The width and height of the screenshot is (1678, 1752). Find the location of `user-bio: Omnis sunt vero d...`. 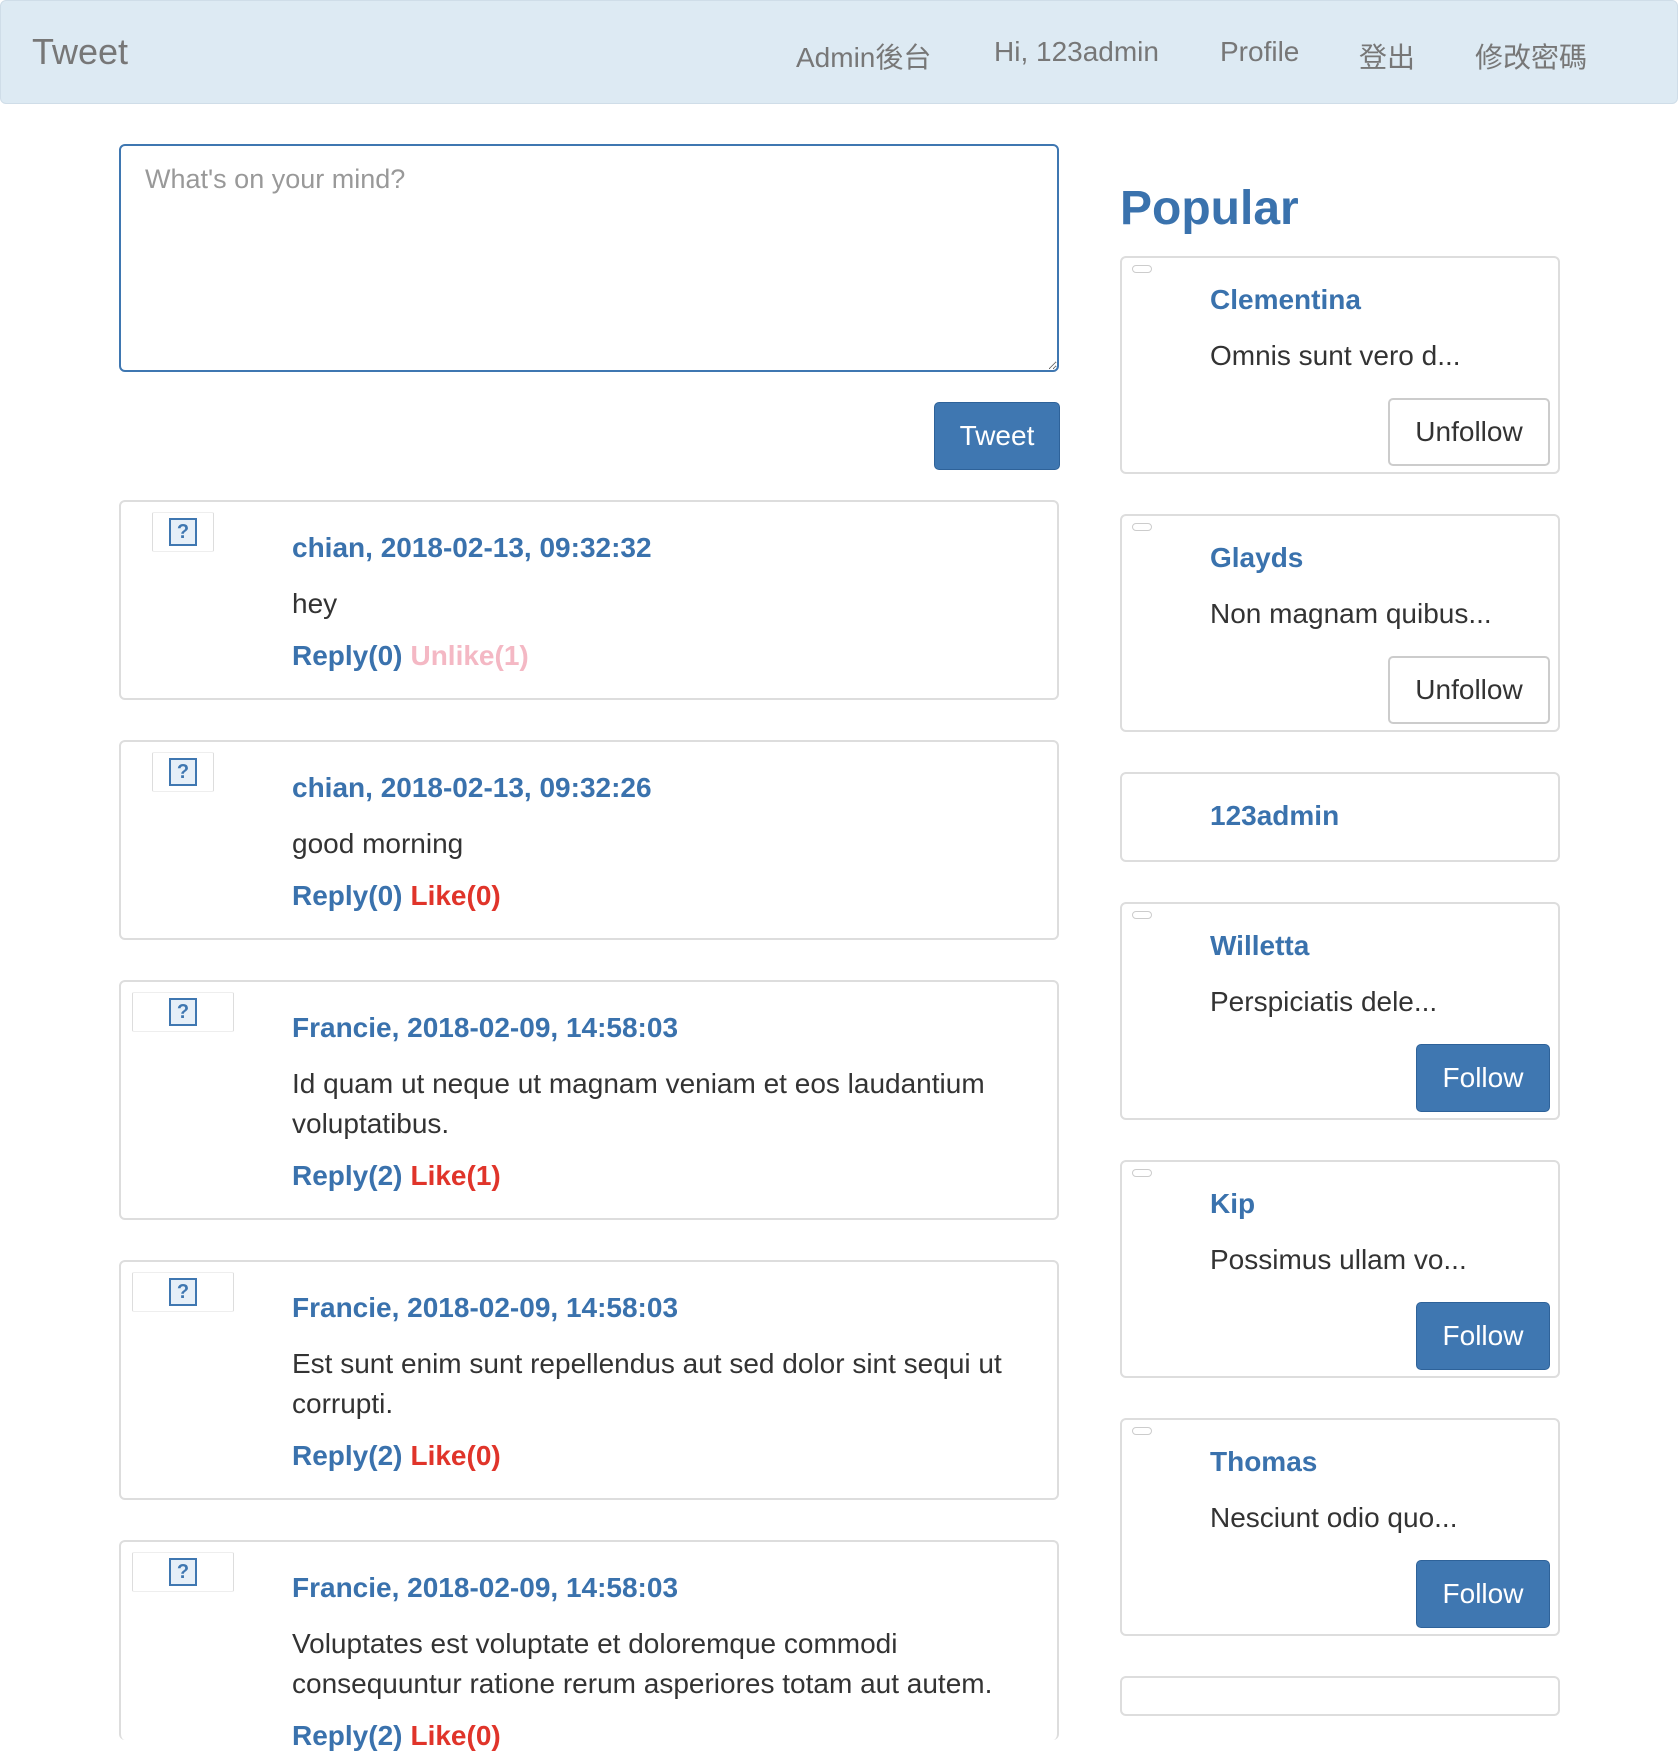

user-bio: Omnis sunt vero d... is located at coordinates (1335, 355).